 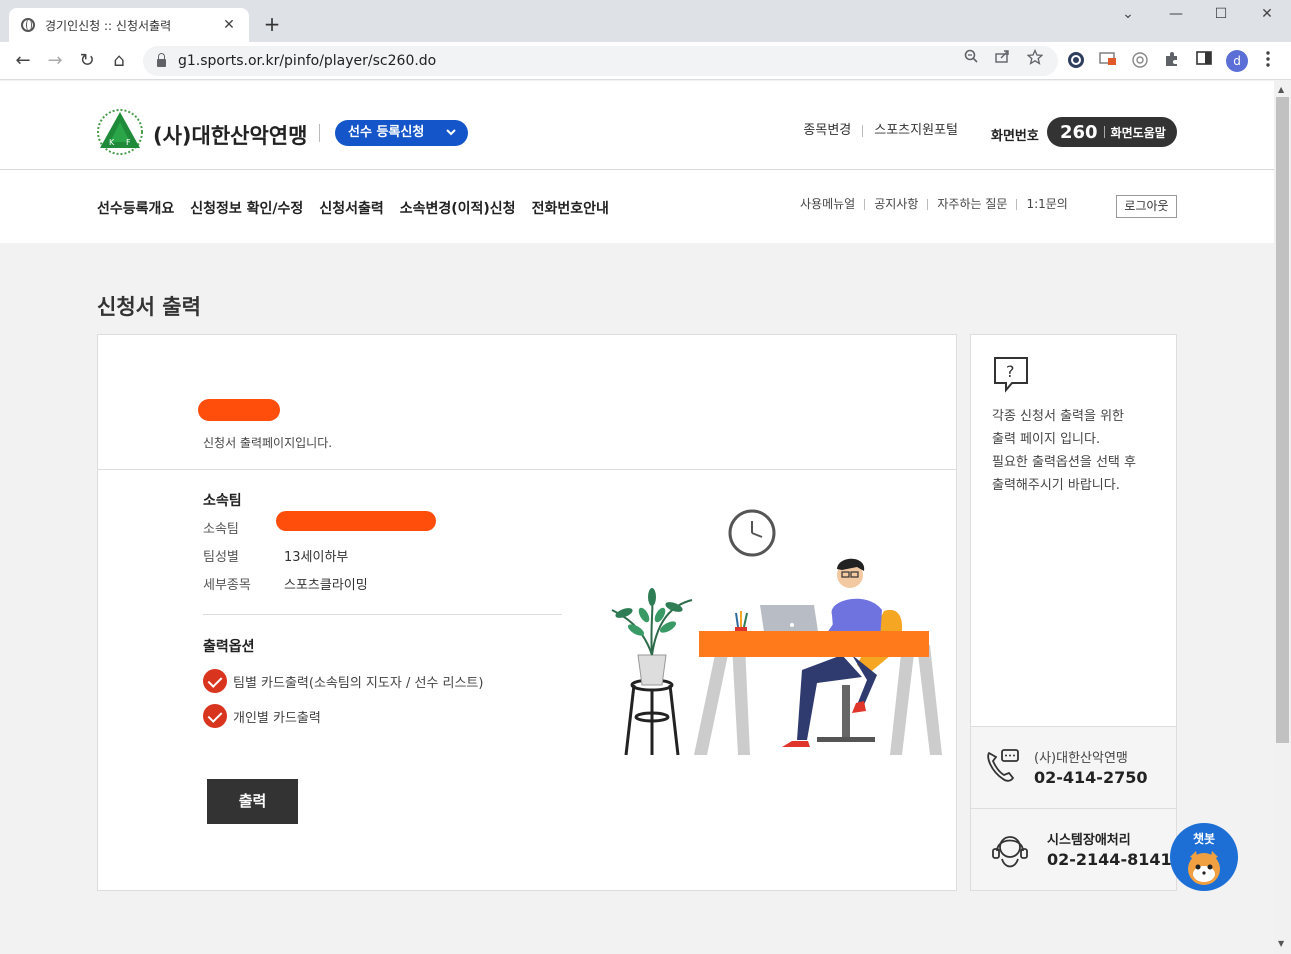 What do you see at coordinates (1003, 58) in the screenshot?
I see `share-icon` at bounding box center [1003, 58].